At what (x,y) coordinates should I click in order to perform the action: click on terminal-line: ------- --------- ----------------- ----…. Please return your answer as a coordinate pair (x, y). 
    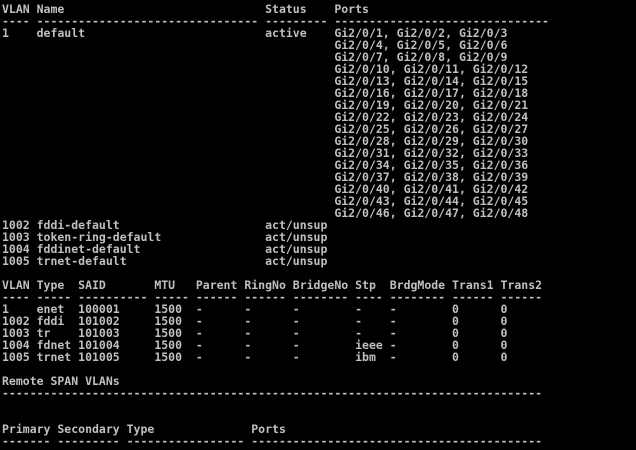
    Looking at the image, I should click on (272, 441).